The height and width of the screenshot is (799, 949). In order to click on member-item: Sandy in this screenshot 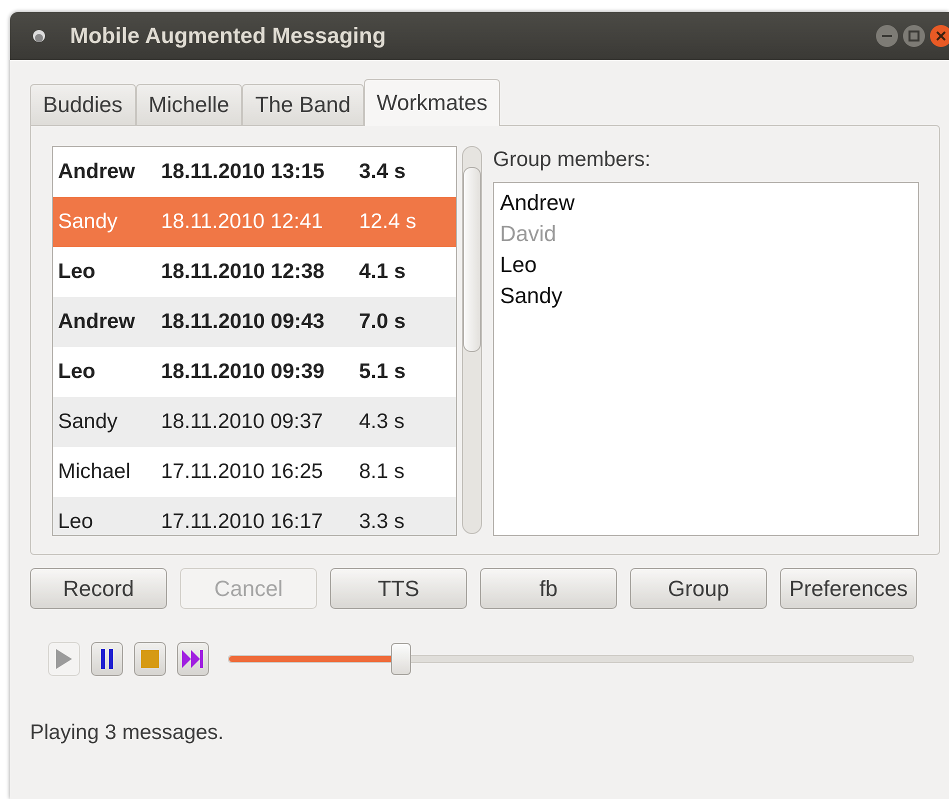, I will do `click(706, 295)`.